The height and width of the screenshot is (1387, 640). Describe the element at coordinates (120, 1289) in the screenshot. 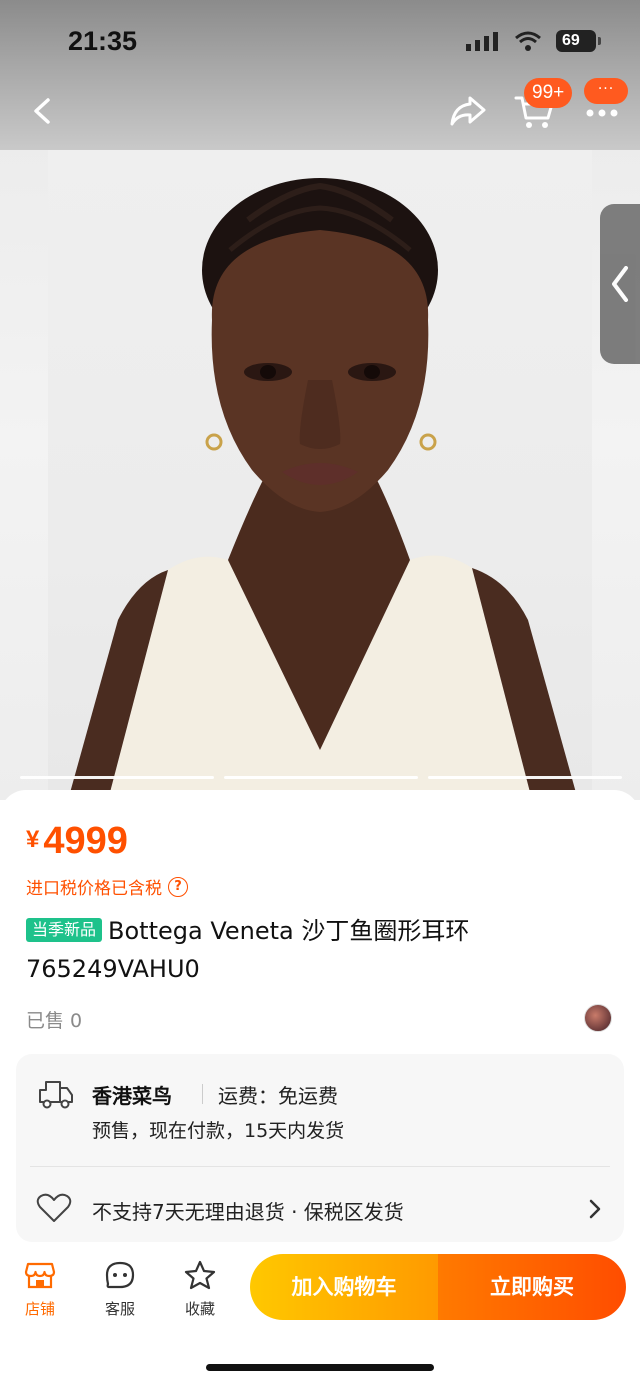

I see `tab-service: 客服` at that location.